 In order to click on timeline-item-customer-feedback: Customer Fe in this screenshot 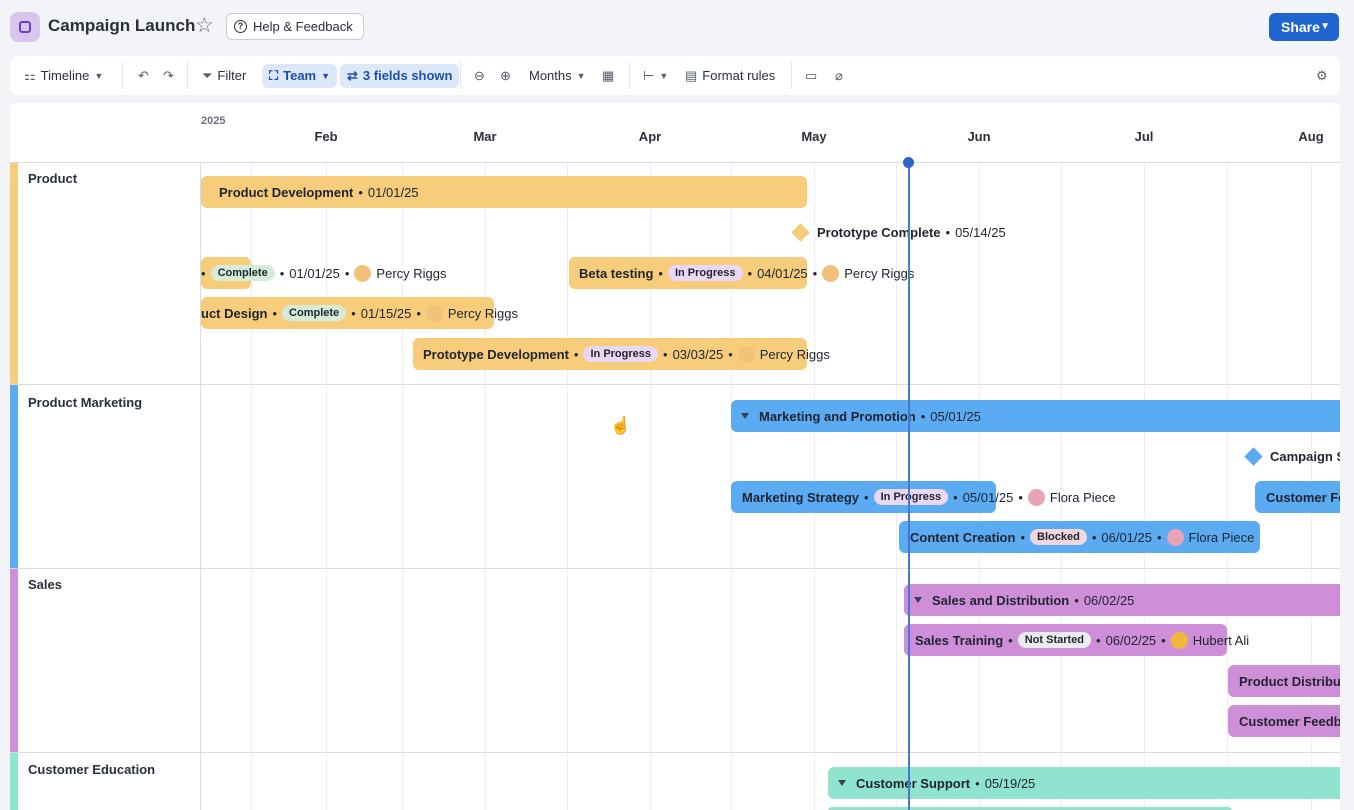, I will do `click(1303, 497)`.